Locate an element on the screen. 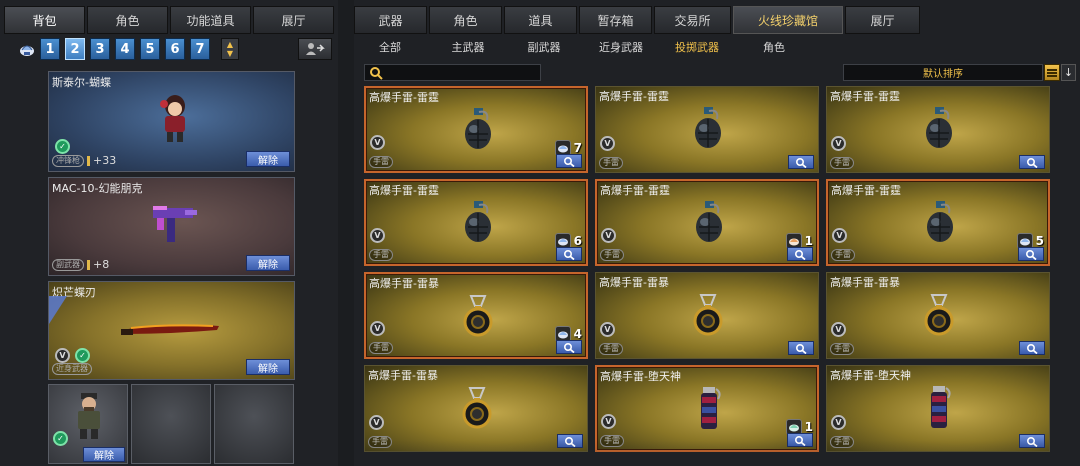 This screenshot has width=1080, height=466. tab-collection-hall: 火线珍藏馆 is located at coordinates (788, 20).